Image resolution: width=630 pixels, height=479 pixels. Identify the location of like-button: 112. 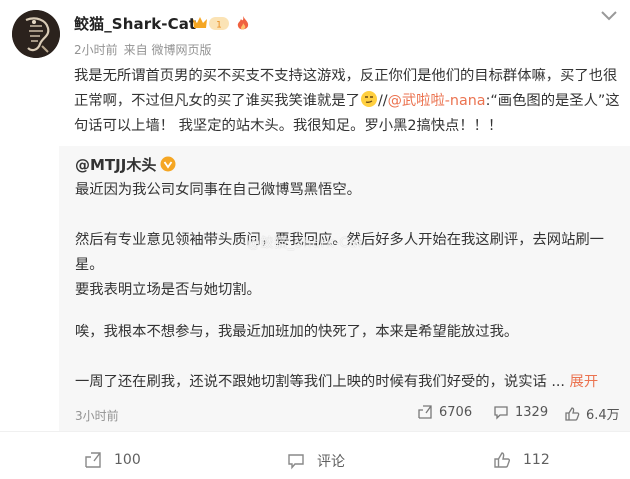
(521, 460).